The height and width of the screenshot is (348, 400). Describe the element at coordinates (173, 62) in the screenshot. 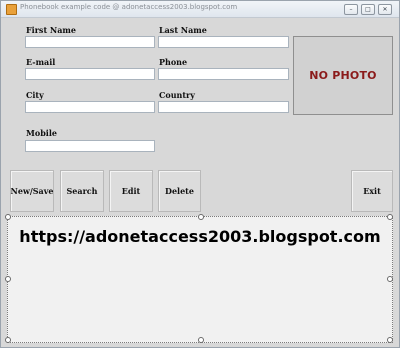

I see `phone-label: Phone` at that location.